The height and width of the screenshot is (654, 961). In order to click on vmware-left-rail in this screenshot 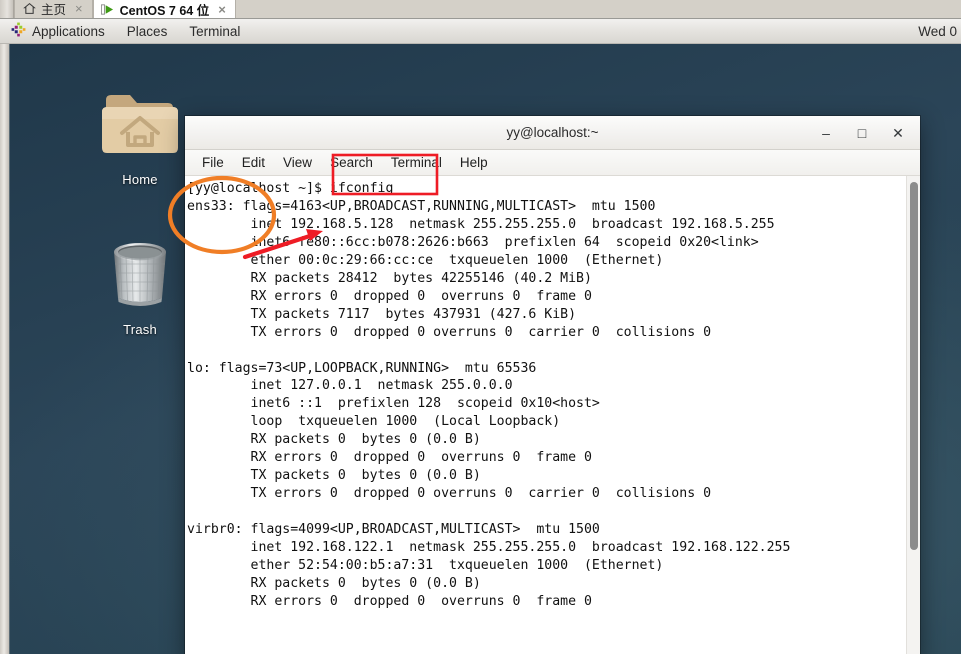, I will do `click(7, 9)`.